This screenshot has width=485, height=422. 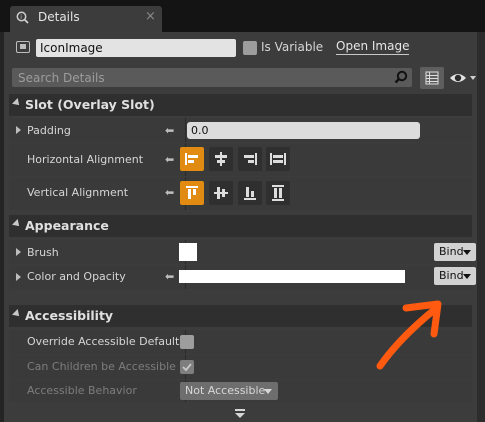 I want to click on column-divider, so click(x=185, y=130).